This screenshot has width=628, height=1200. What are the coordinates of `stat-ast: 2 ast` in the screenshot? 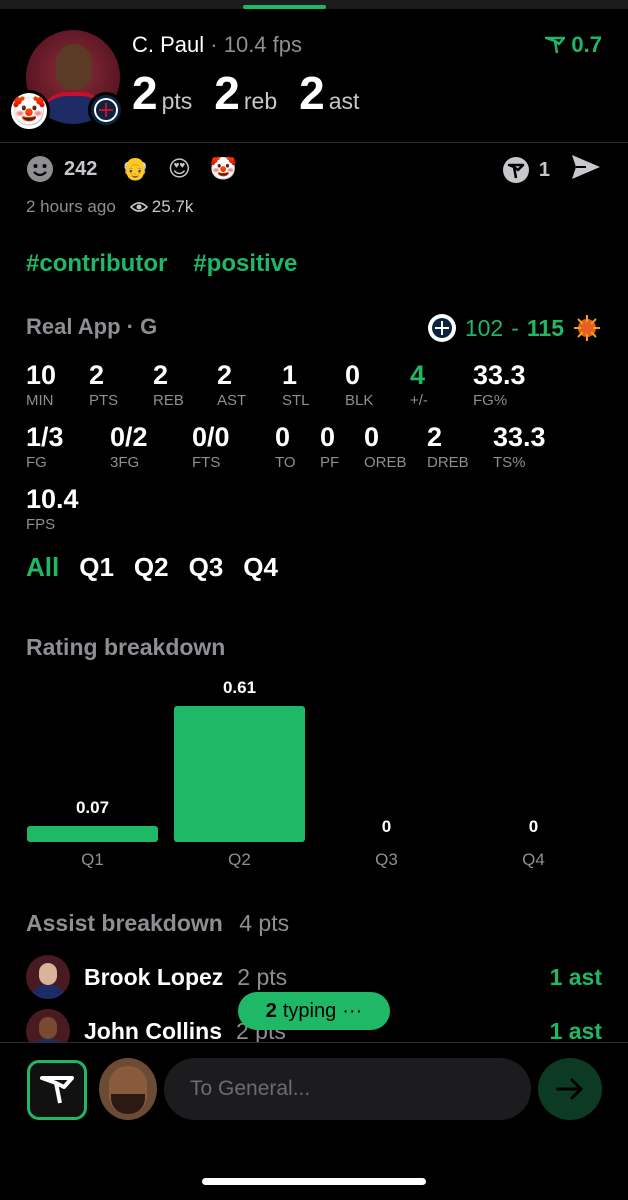 It's located at (329, 93).